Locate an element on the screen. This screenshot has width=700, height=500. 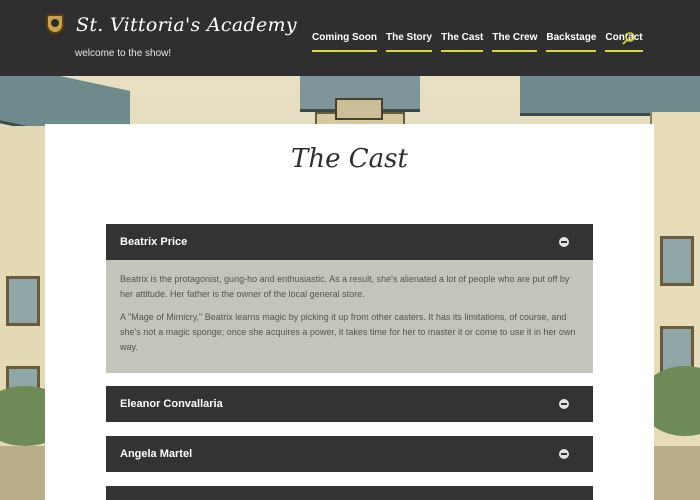
site-title: St. Vittoria's Academy is located at coordinates (186, 25).